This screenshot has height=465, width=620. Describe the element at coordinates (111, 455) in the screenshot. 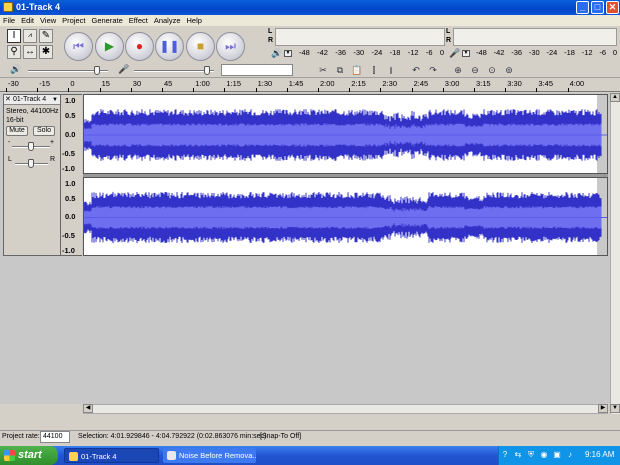

I see `taskbar-item-audacity: 01-Track 4` at that location.